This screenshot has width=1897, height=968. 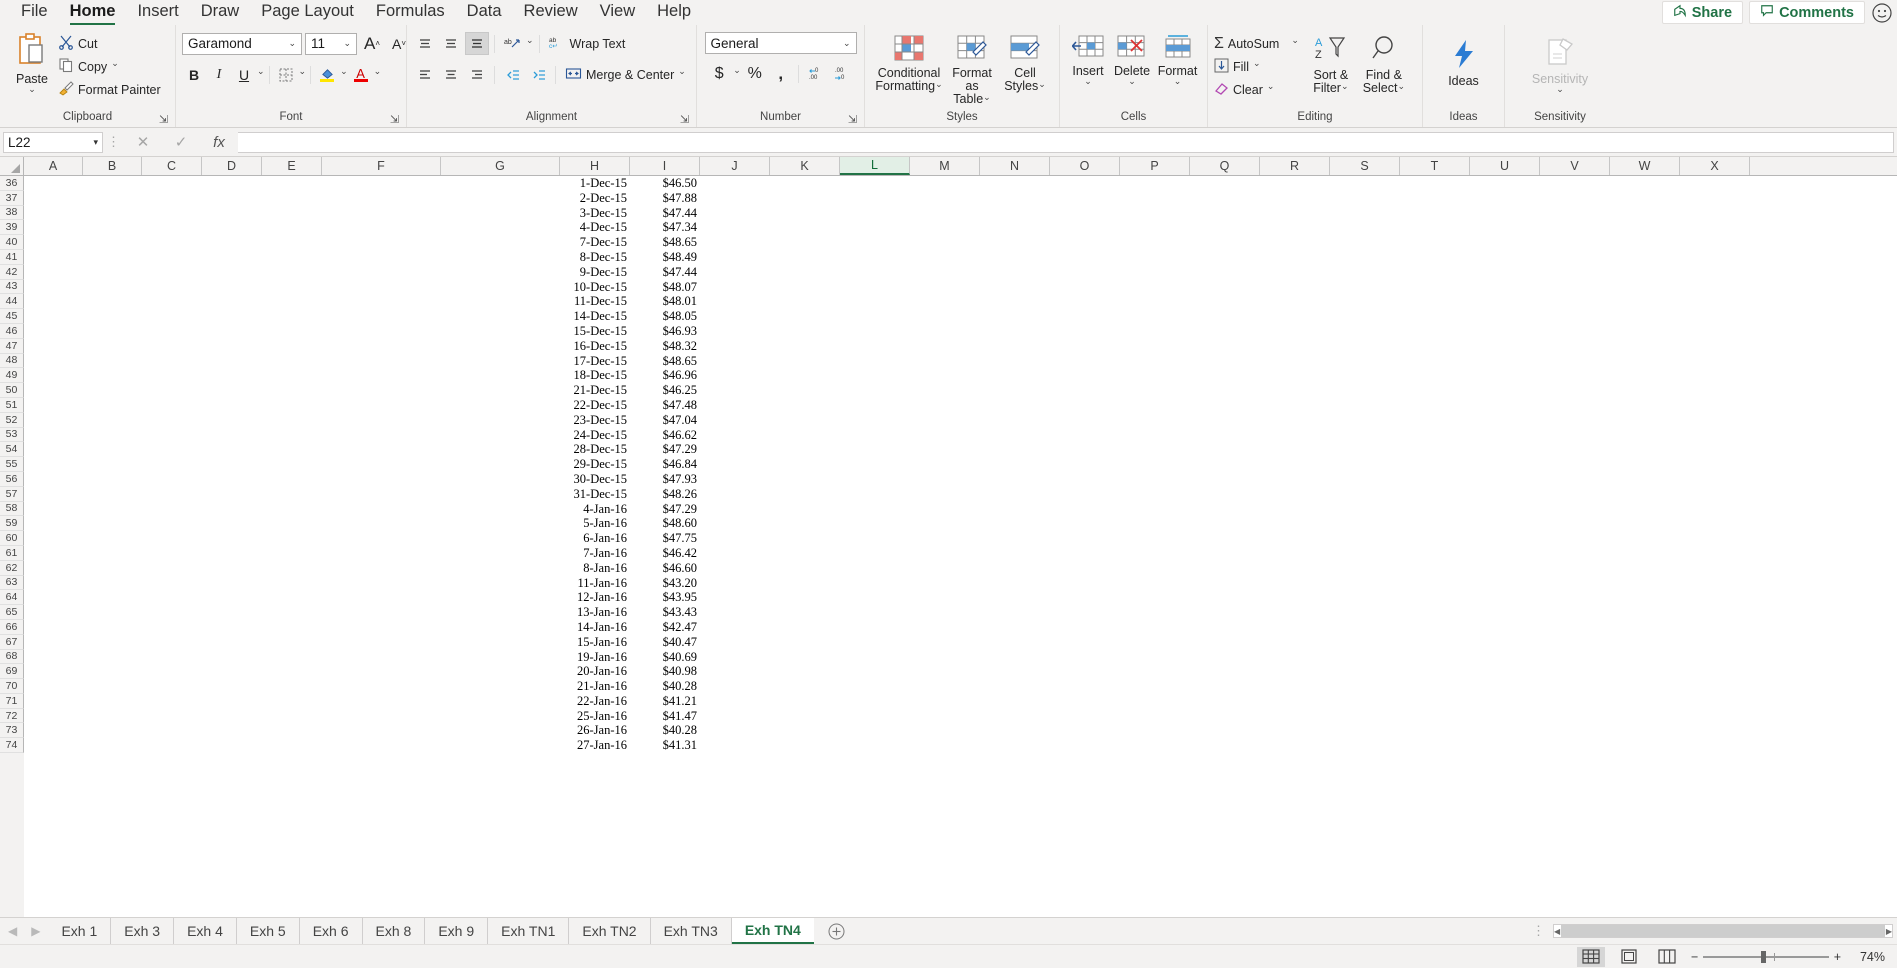 I want to click on cell-C67, so click(x=172, y=642).